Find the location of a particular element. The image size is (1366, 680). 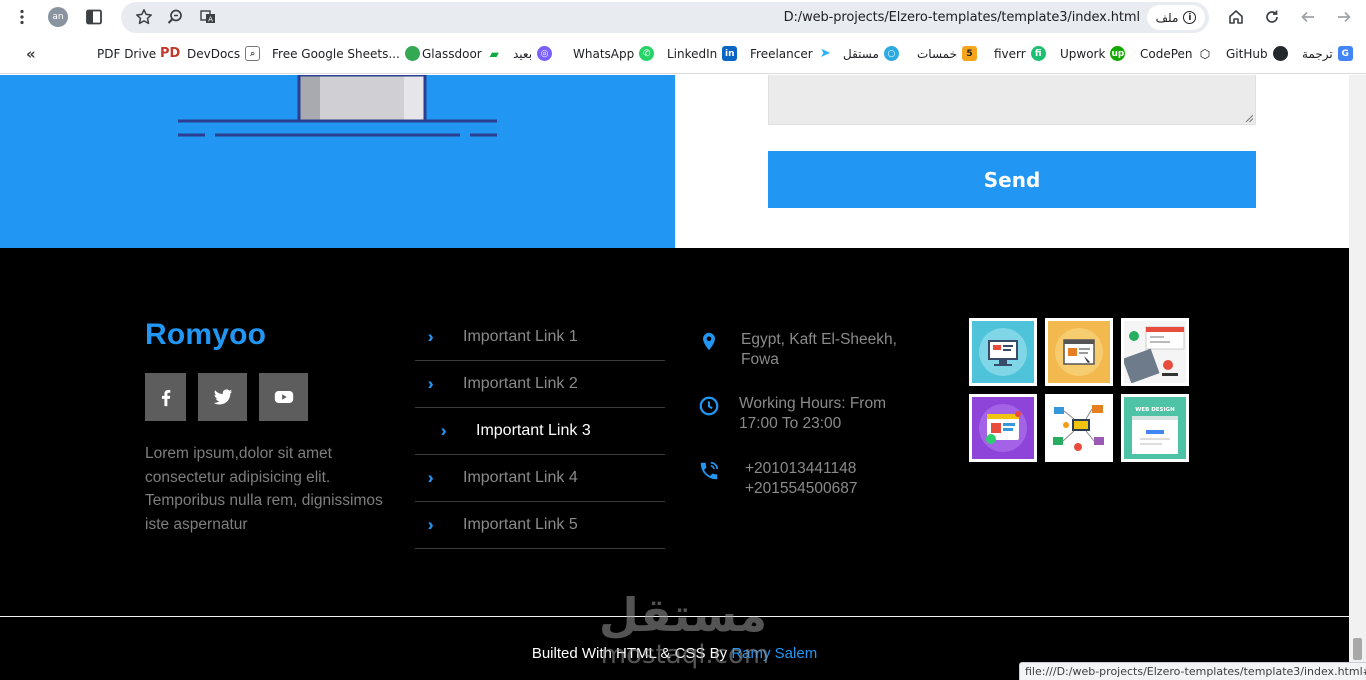

codepen-icon: ⬡ is located at coordinates (1205, 53).